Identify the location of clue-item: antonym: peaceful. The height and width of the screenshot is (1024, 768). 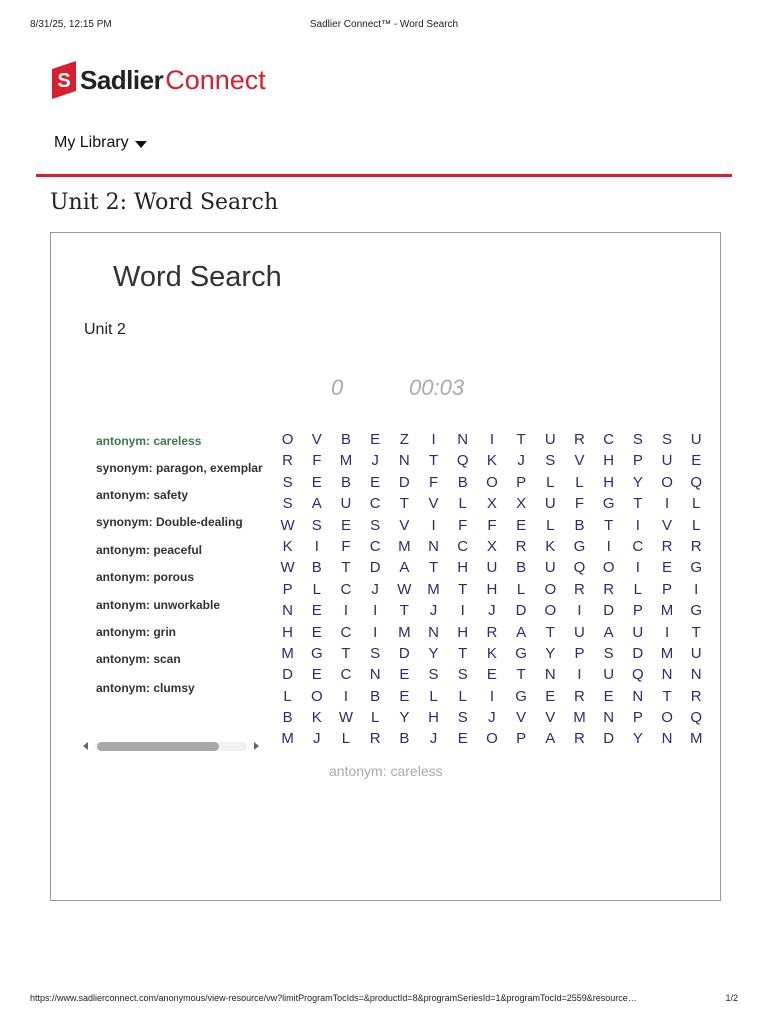
(149, 550).